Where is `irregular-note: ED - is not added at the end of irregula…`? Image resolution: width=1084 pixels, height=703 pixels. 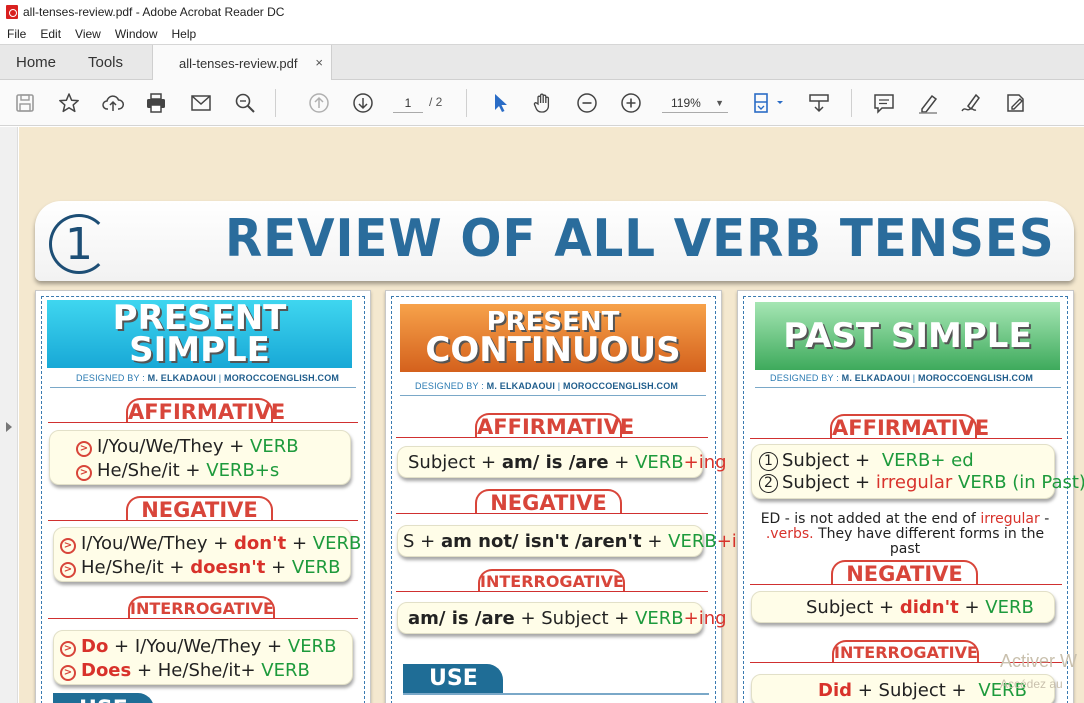 irregular-note: ED - is not added at the end of irregula… is located at coordinates (905, 534).